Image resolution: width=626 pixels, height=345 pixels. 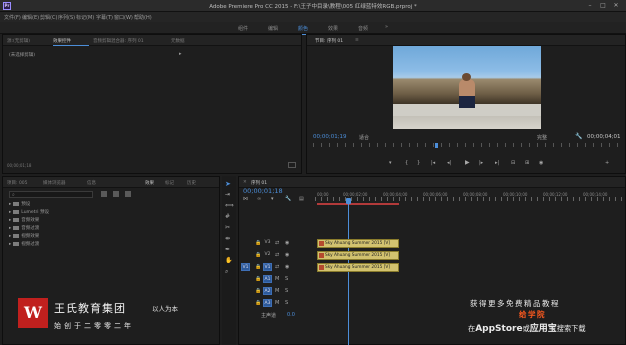 I want to click on maximize-icon: □, so click(x=603, y=6).